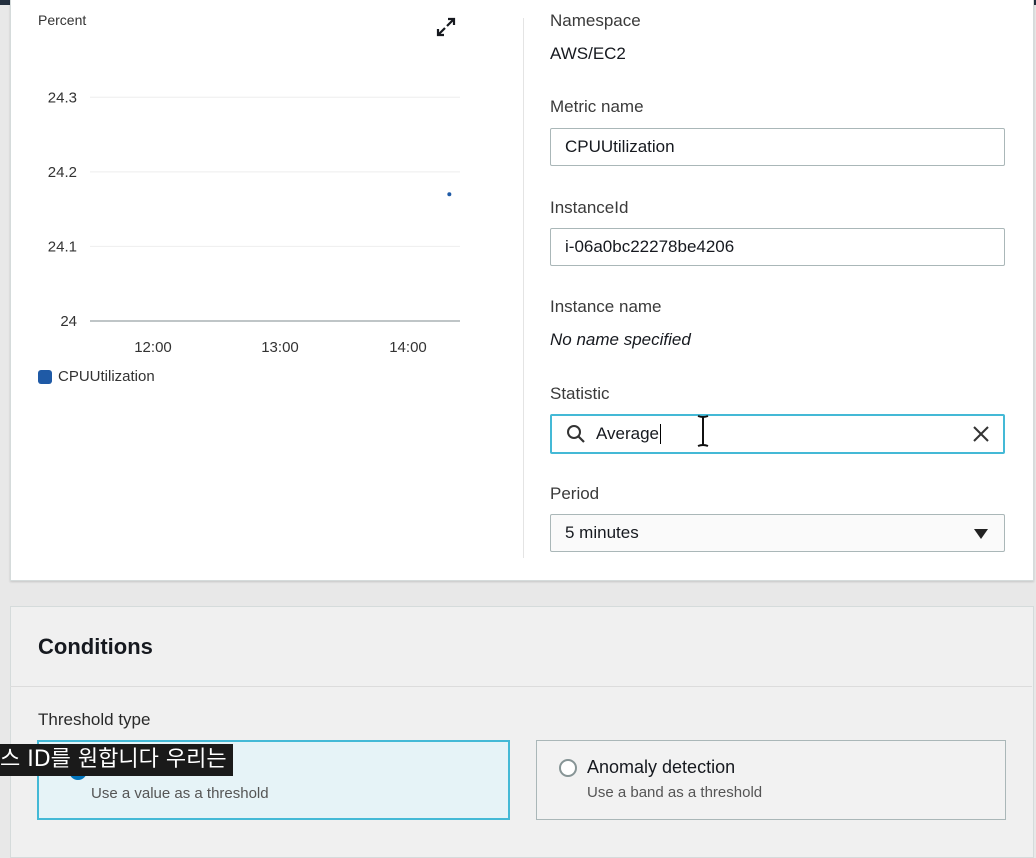 The image size is (1036, 858). I want to click on chart-legend: CPUUtilization, so click(96, 376).